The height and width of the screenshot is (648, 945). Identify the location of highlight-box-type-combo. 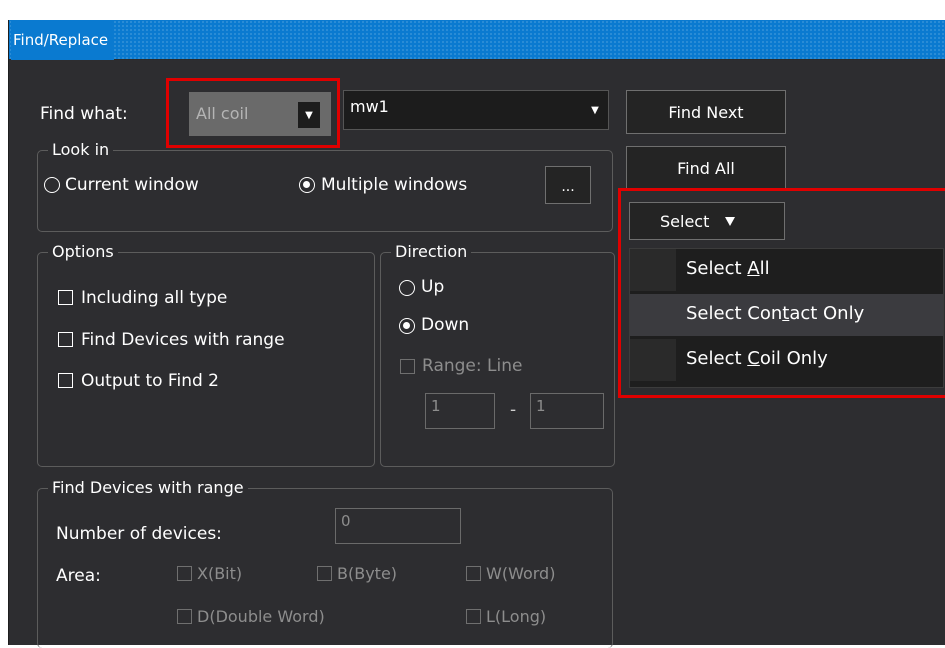
(253, 113).